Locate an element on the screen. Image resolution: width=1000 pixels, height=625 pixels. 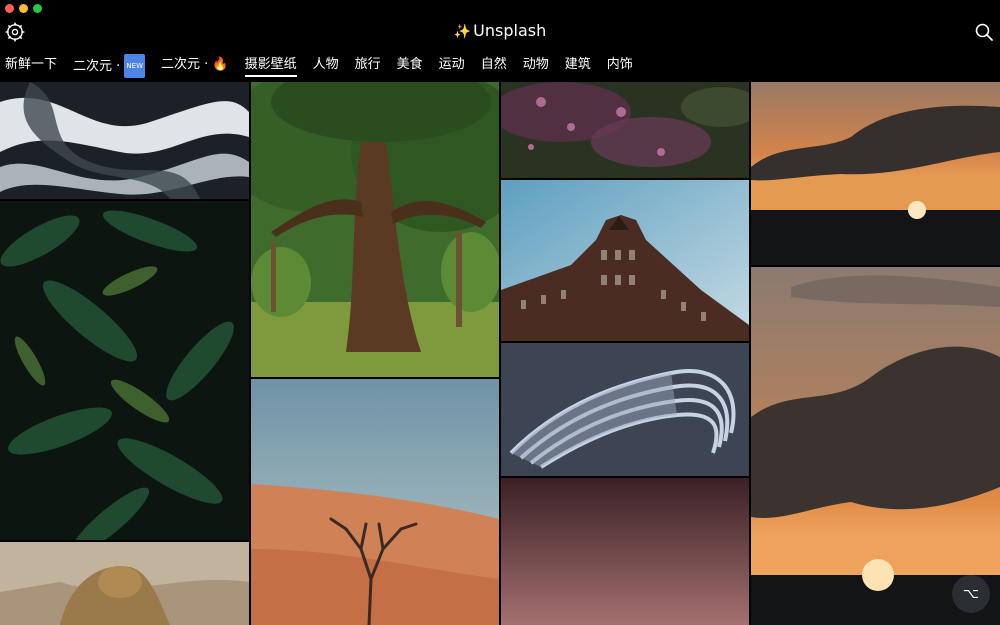
photo-tile-ornate-building is located at coordinates (625, 260).